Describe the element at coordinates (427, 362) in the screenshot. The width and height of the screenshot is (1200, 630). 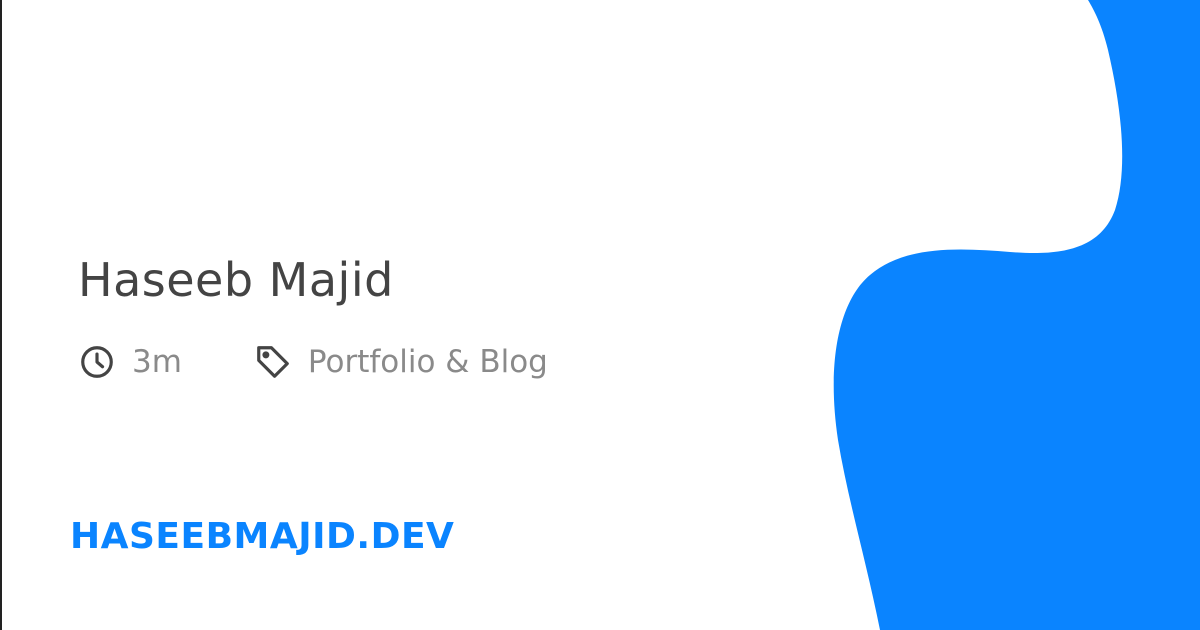
I see `category-label: Portfolio & Blog` at that location.